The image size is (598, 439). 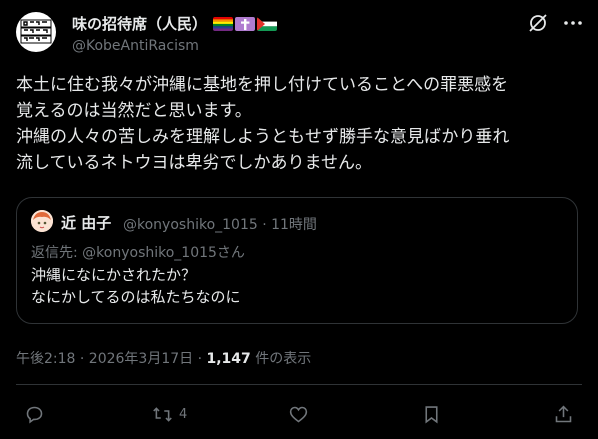 What do you see at coordinates (138, 253) in the screenshot?
I see `quote-reply-to: 返信先: @konyoshiko_1015さん` at bounding box center [138, 253].